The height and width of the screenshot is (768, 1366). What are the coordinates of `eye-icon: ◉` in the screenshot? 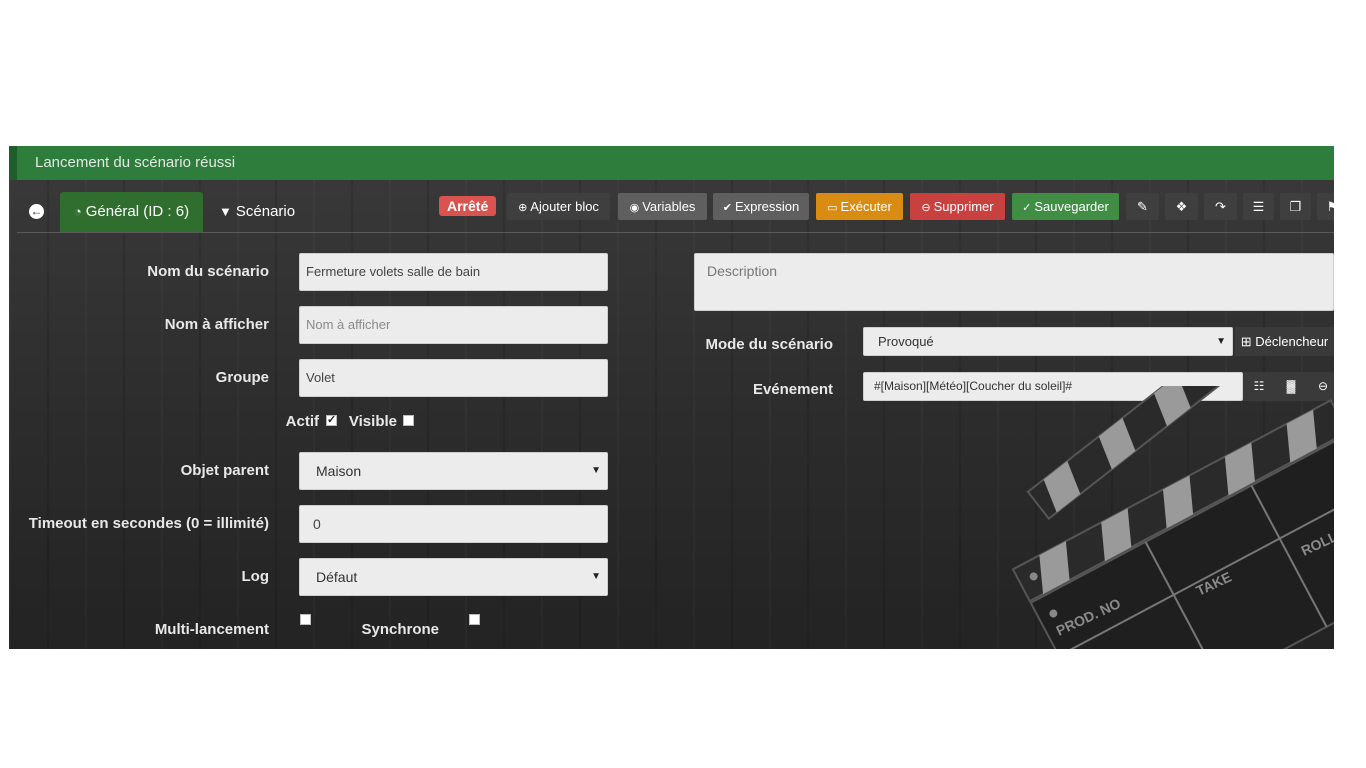 It's located at (634, 208).